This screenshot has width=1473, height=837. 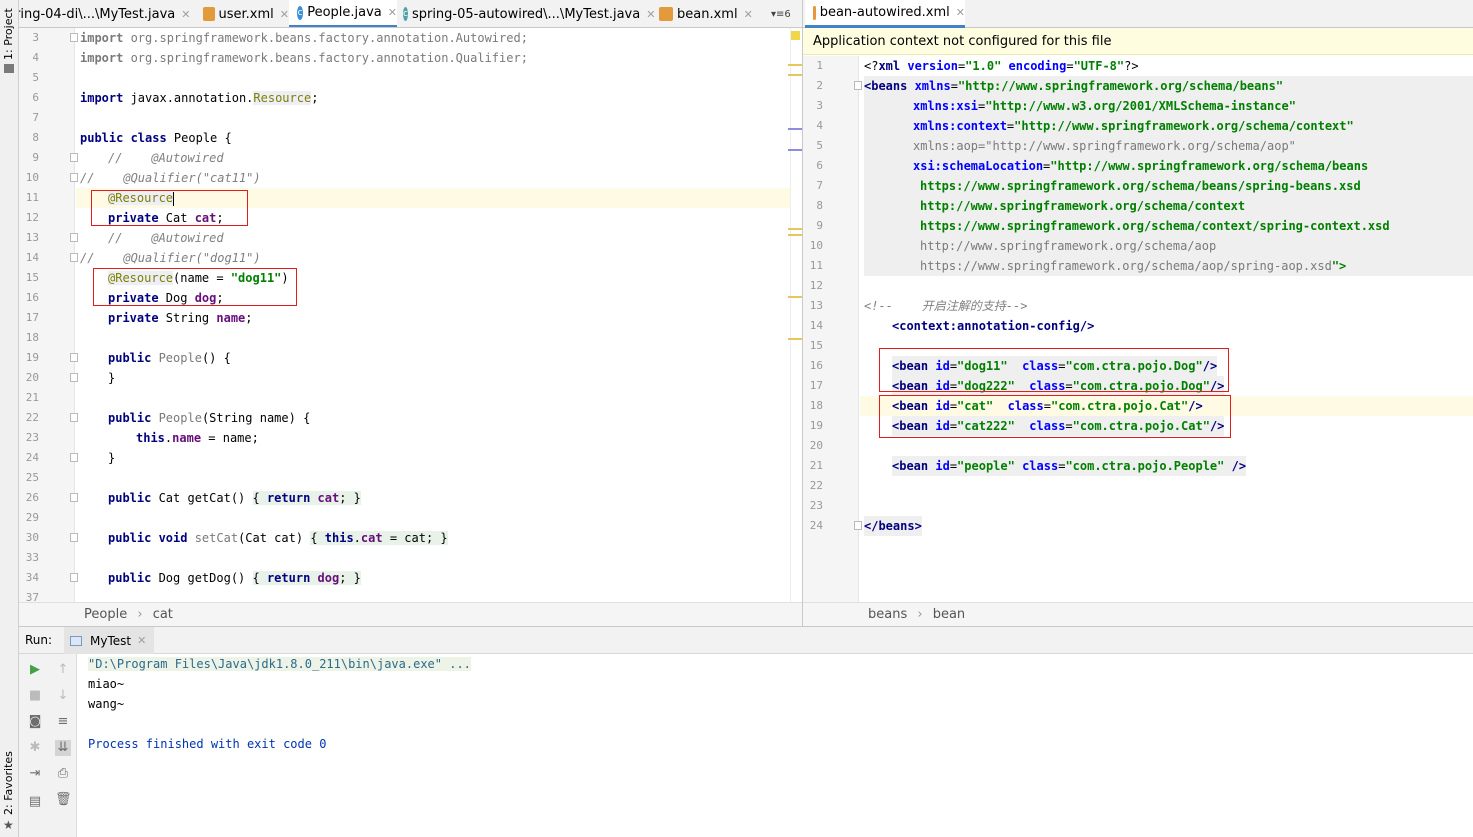 What do you see at coordinates (109, 640) in the screenshot?
I see `run-tab-mytest: MyTest ✕` at bounding box center [109, 640].